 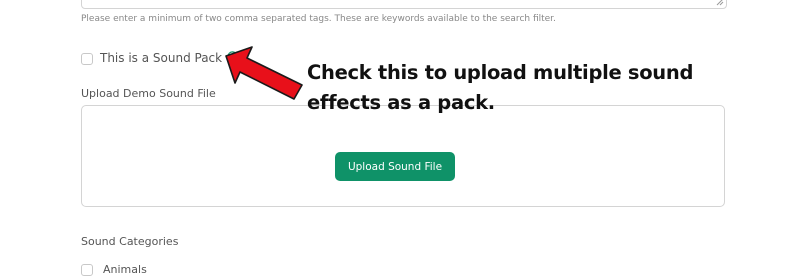 I want to click on resize-grip-icon, so click(x=720, y=3).